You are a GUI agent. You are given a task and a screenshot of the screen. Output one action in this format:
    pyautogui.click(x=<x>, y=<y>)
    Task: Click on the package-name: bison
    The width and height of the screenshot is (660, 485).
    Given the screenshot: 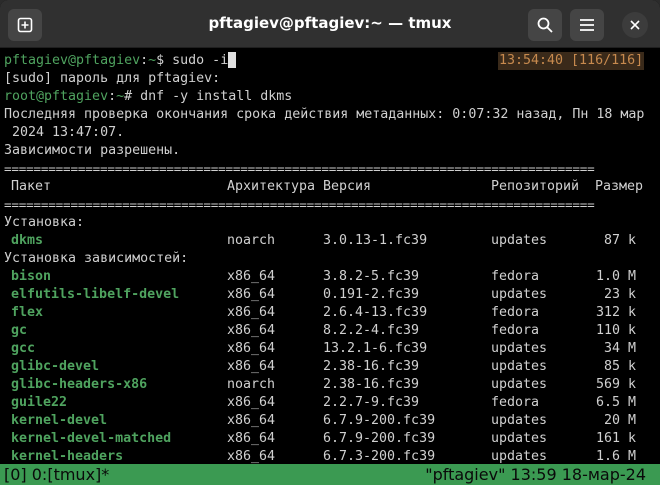 What is the action you would take?
    pyautogui.click(x=31, y=276)
    